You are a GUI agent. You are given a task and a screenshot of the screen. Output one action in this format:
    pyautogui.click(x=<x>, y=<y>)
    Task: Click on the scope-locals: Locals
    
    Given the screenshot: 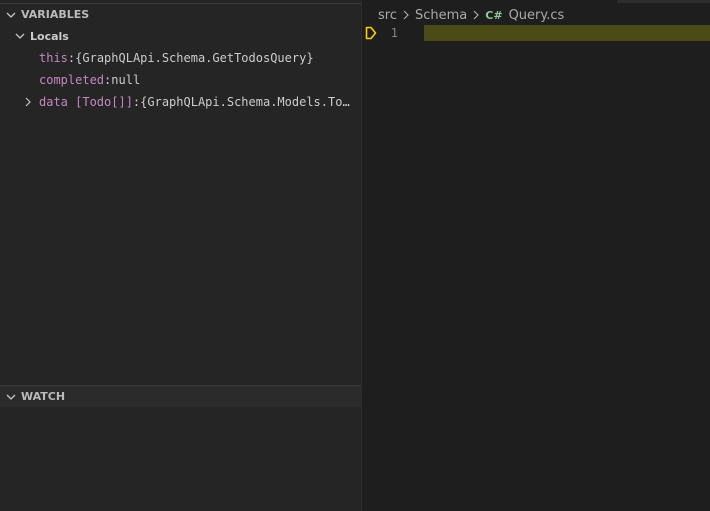 What is the action you would take?
    pyautogui.click(x=180, y=36)
    